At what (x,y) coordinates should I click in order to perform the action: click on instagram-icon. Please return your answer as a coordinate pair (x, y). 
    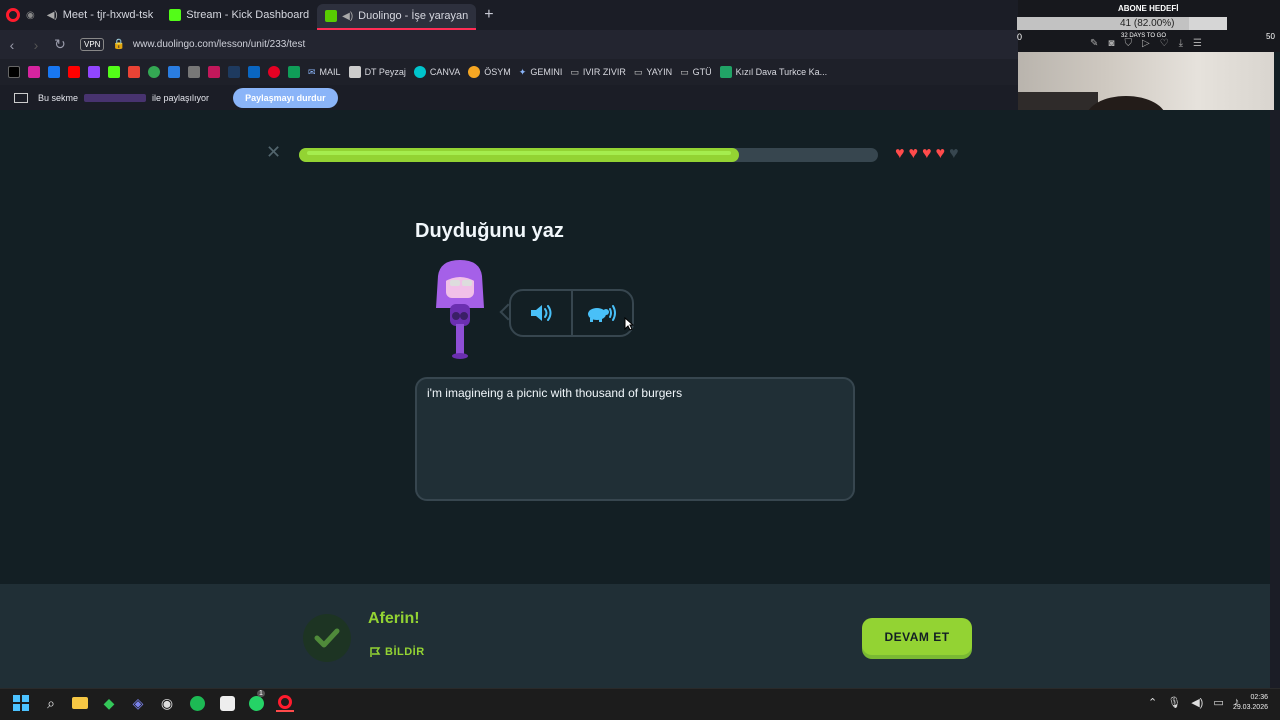
    Looking at the image, I should click on (34, 72).